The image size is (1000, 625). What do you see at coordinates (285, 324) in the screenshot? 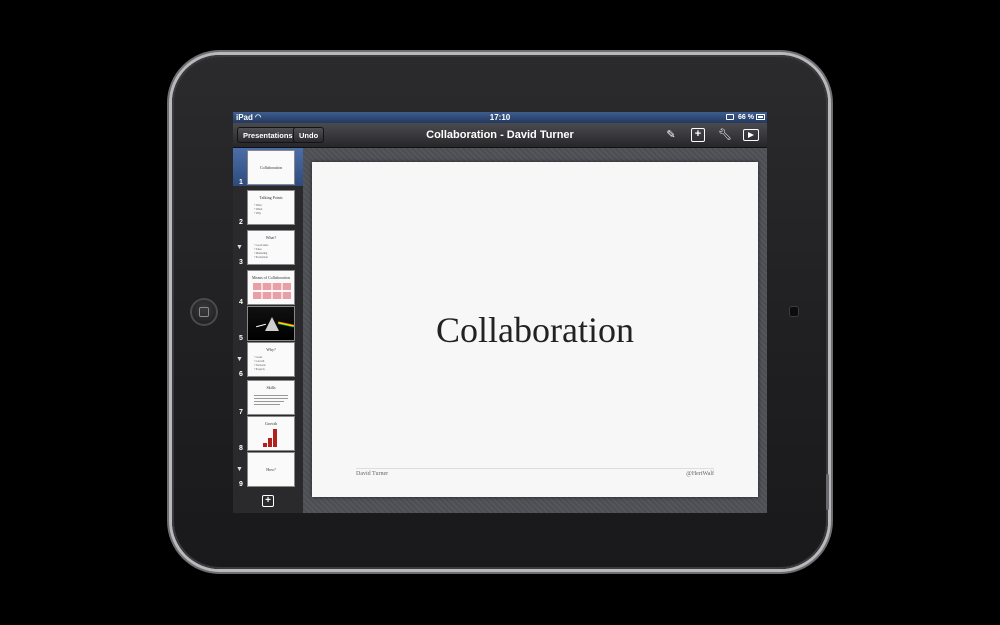
I see `rainbow-image` at bounding box center [285, 324].